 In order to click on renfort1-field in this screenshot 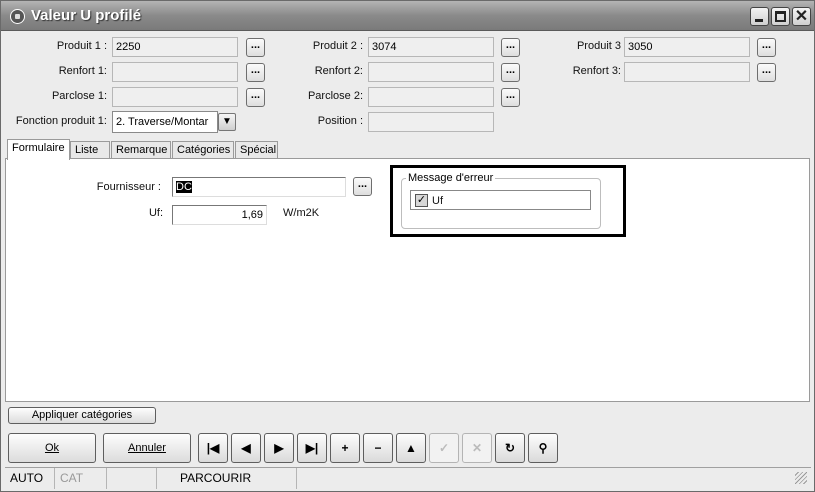, I will do `click(175, 72)`.